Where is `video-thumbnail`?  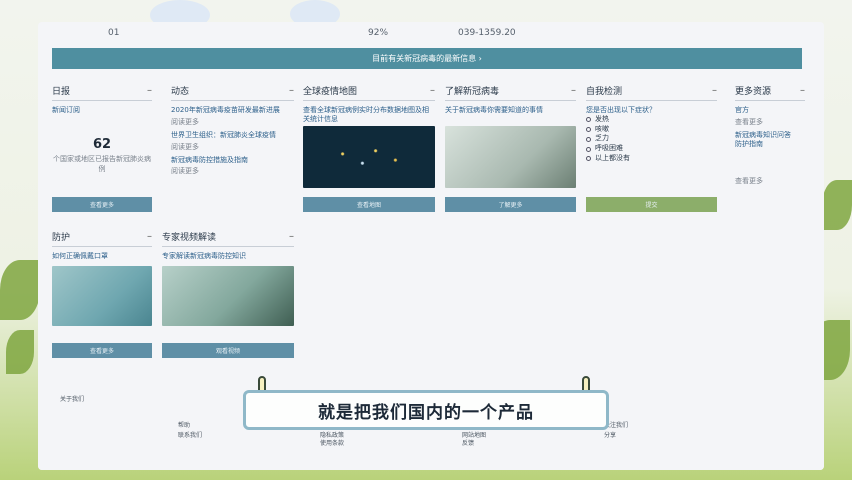 video-thumbnail is located at coordinates (228, 296).